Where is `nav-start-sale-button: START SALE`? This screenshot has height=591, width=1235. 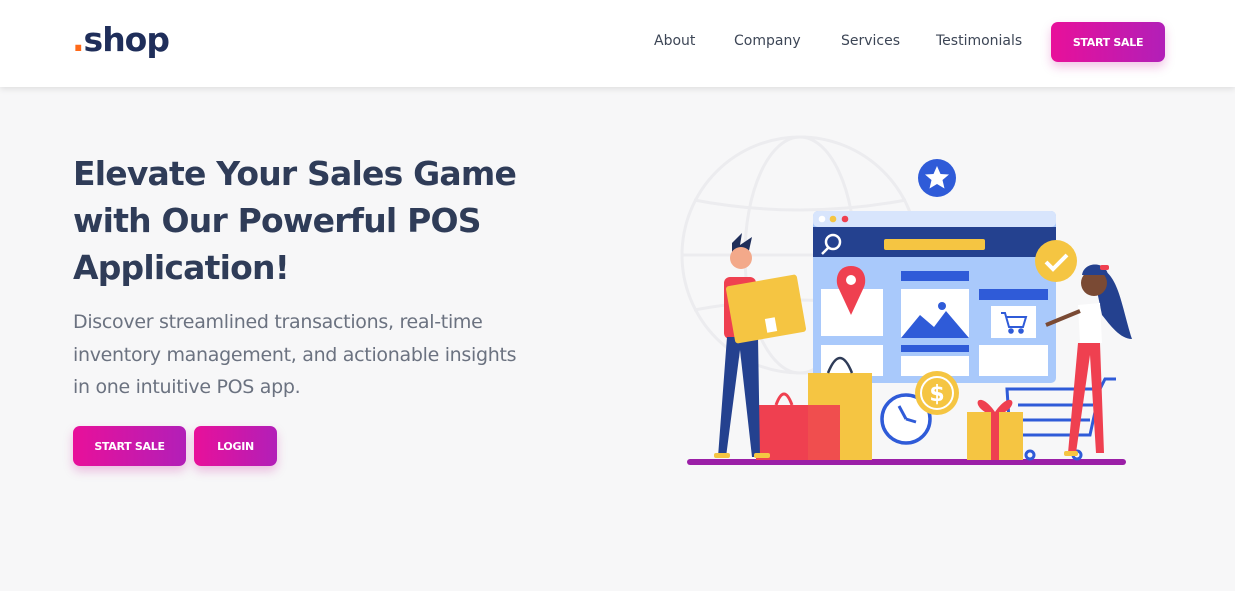 nav-start-sale-button: START SALE is located at coordinates (1108, 42).